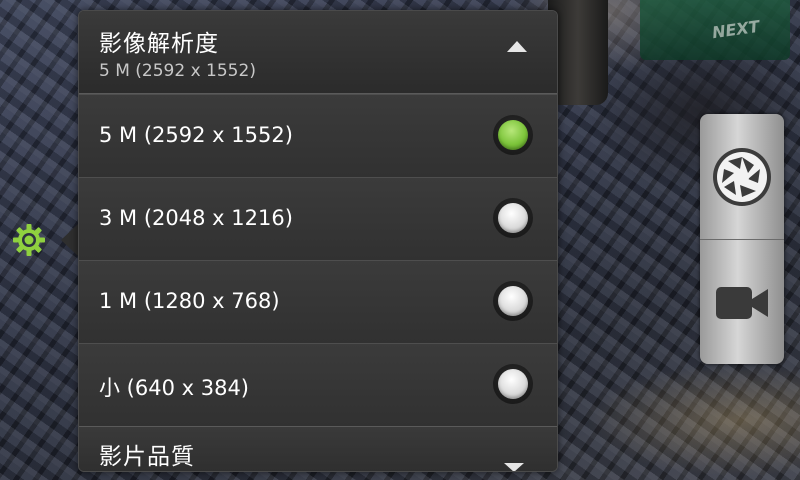 This screenshot has height=480, width=800. Describe the element at coordinates (177, 71) in the screenshot. I see `popup-current-value: 5 M (2592 x 1552)` at that location.